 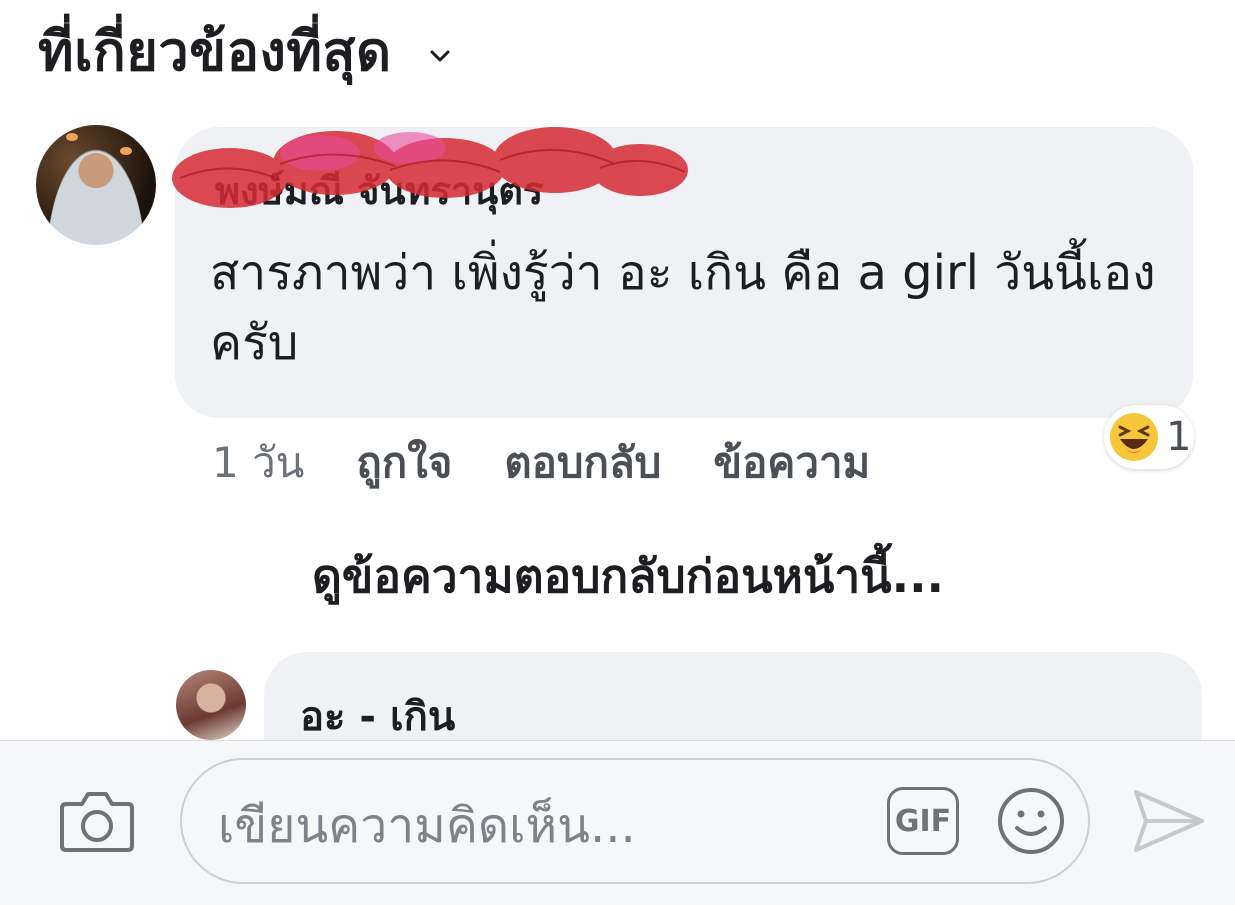 What do you see at coordinates (430, 167) in the screenshot?
I see `lipstick-redaction` at bounding box center [430, 167].